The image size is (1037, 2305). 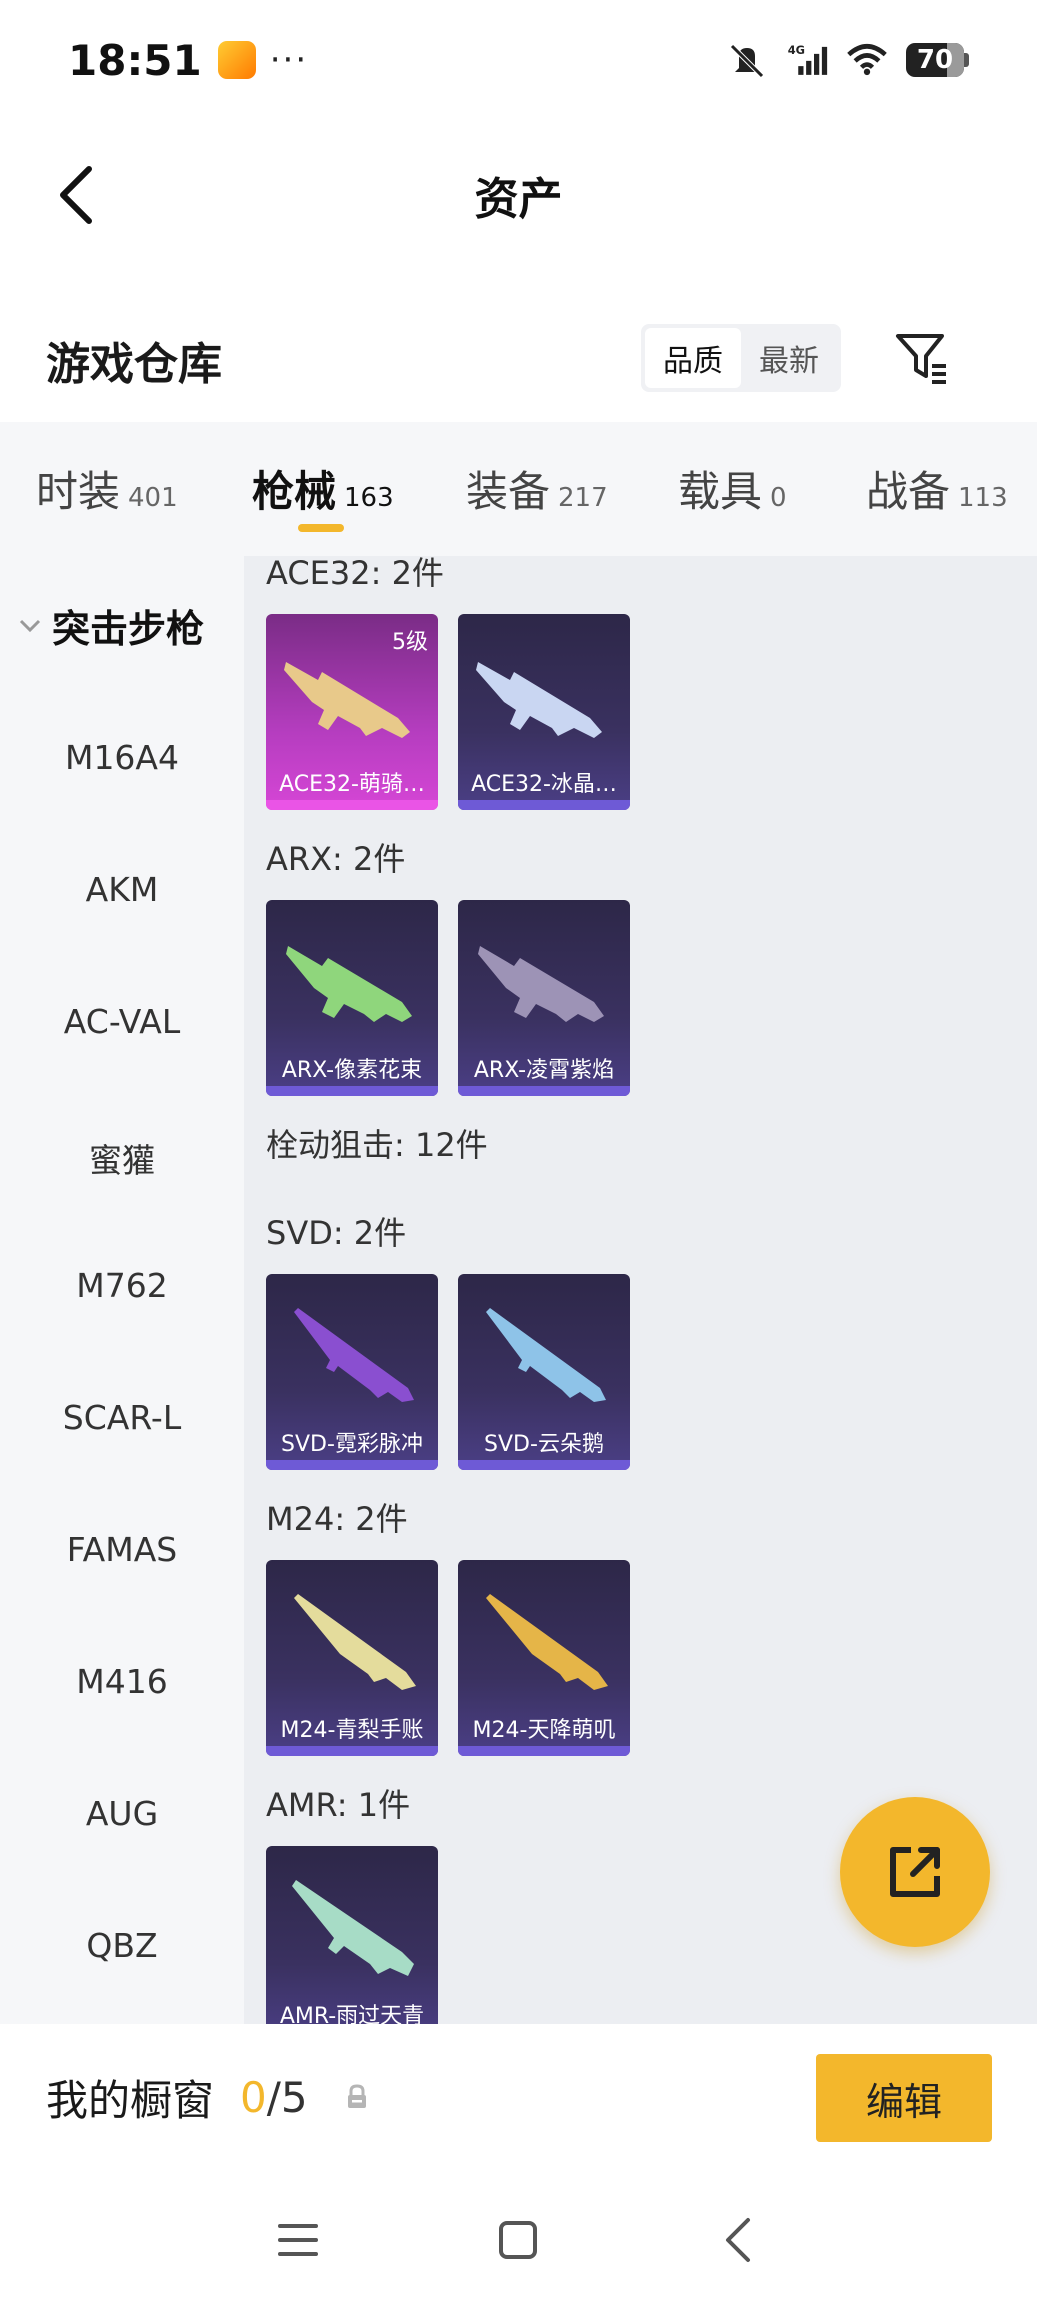 I want to click on category-tabs: 时装 401 枪械 163 装备 217 载具 0 战备 113, so click(x=518, y=489).